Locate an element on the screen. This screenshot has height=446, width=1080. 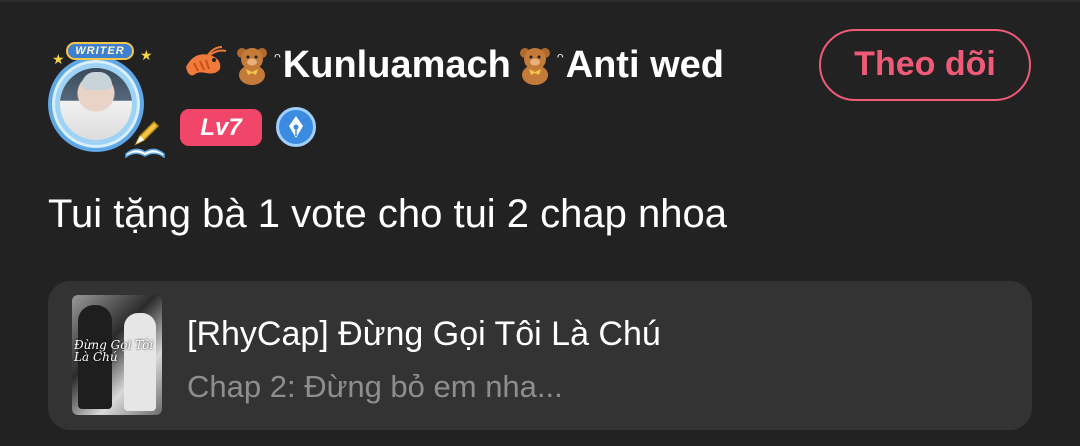
avatar: WRITER ★ ★ is located at coordinates (100, 101).